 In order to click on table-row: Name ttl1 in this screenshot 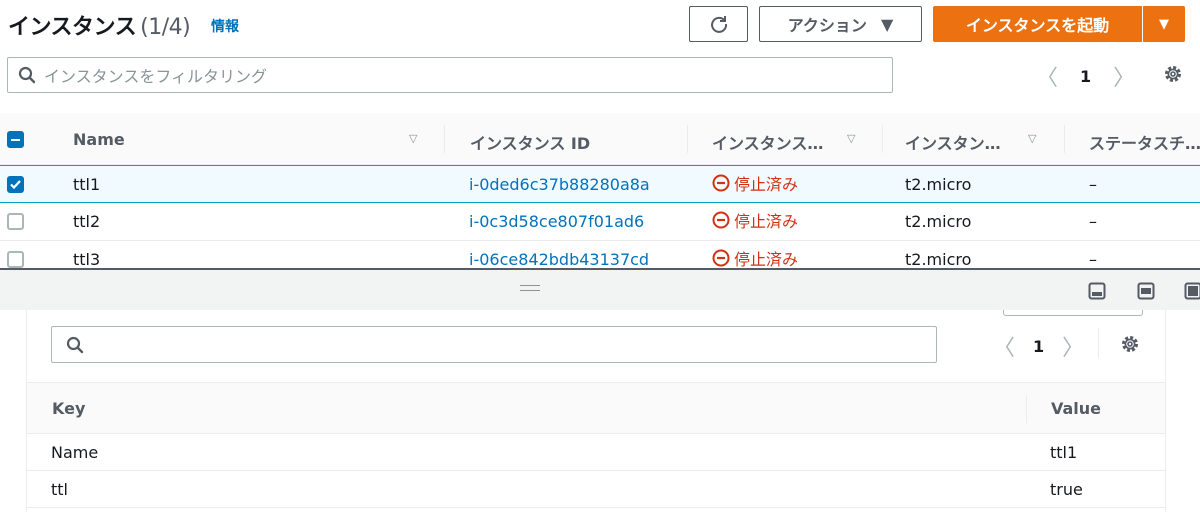, I will do `click(596, 452)`.